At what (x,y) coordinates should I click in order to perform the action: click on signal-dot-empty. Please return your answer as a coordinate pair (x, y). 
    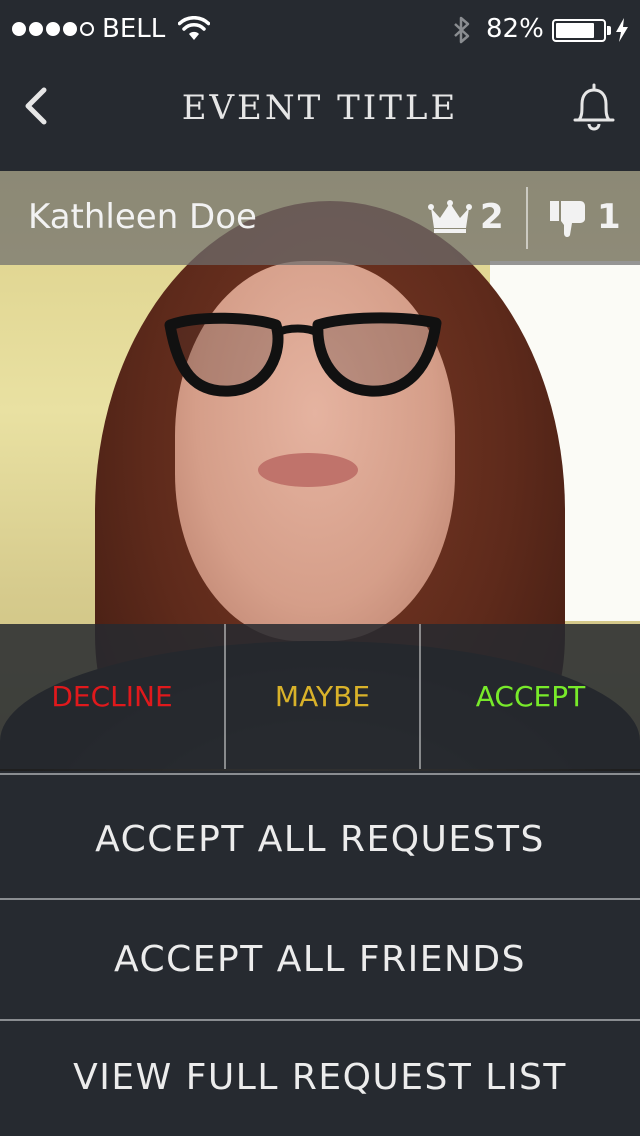
    Looking at the image, I should click on (87, 29).